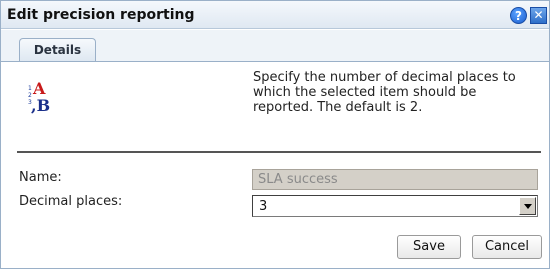 This screenshot has width=550, height=269. I want to click on svg-text: ,B, so click(40, 105).